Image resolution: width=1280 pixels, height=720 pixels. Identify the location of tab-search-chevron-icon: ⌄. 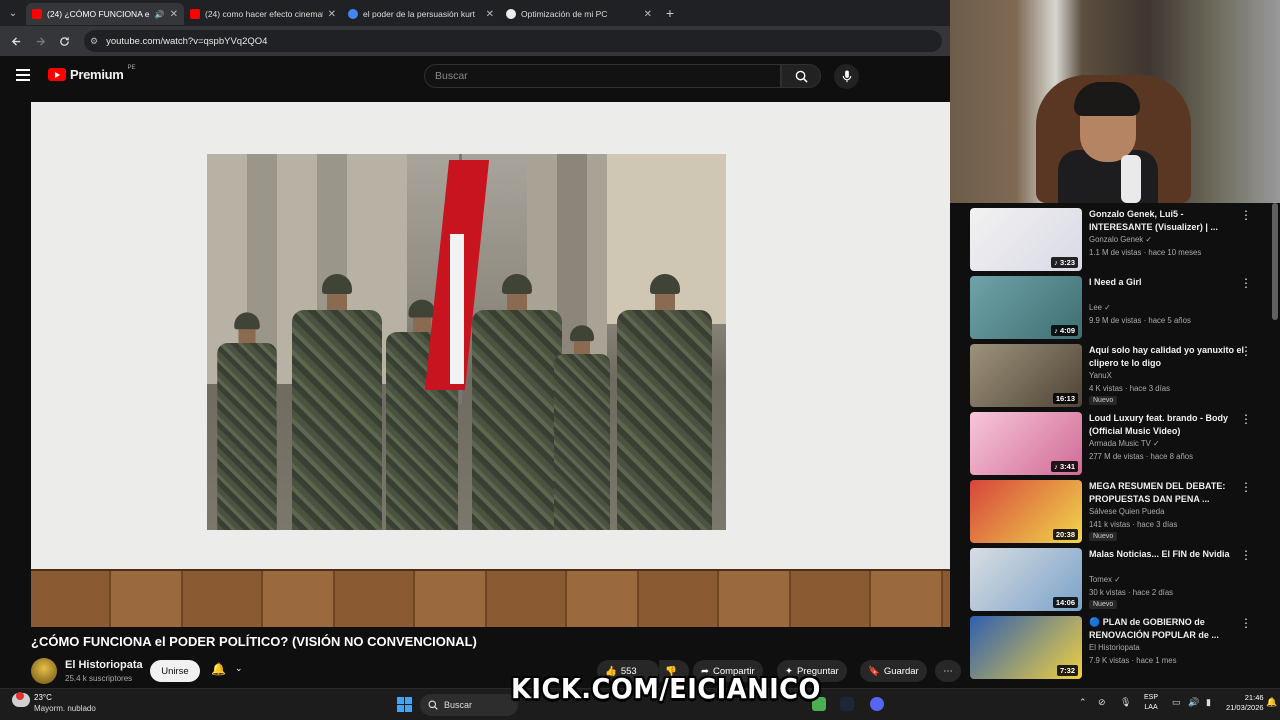
(13, 13).